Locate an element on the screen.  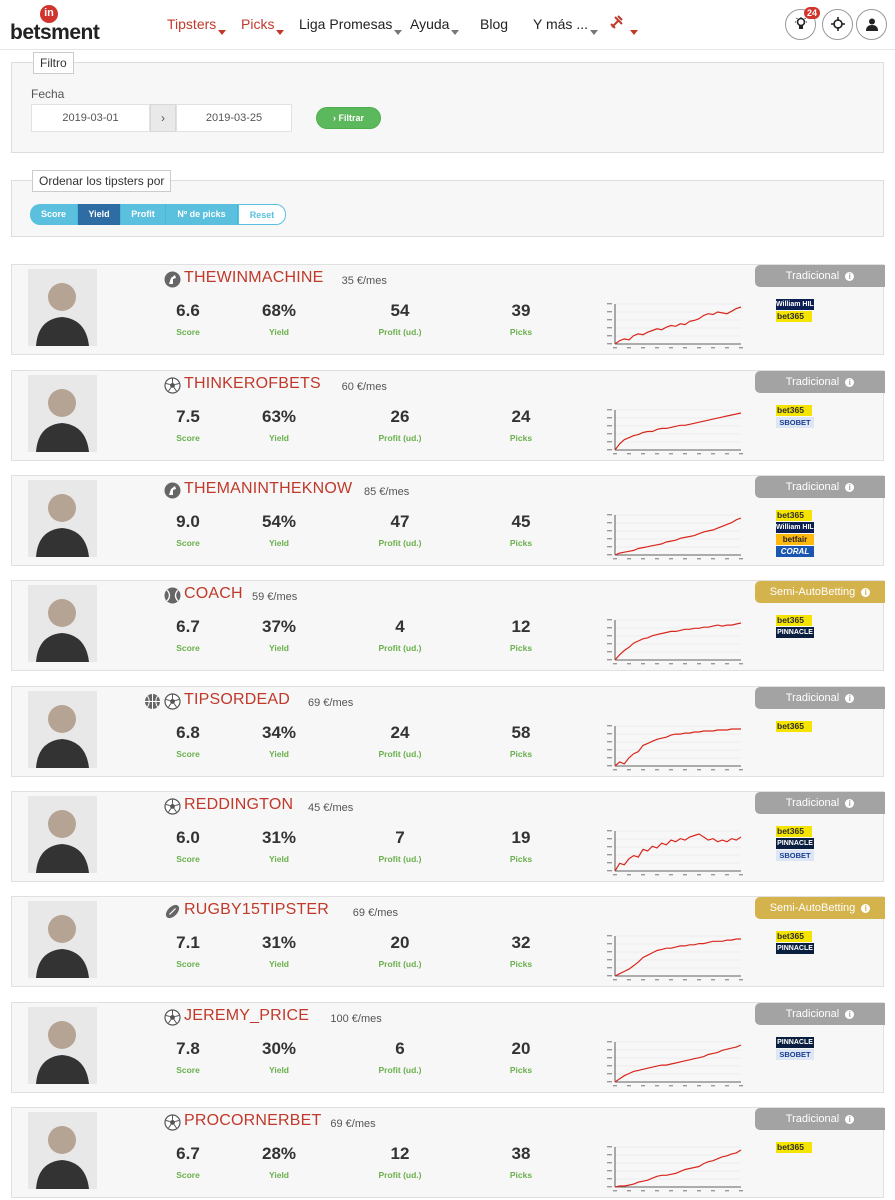
tipster-name: REDDINGTON is located at coordinates (238, 805).